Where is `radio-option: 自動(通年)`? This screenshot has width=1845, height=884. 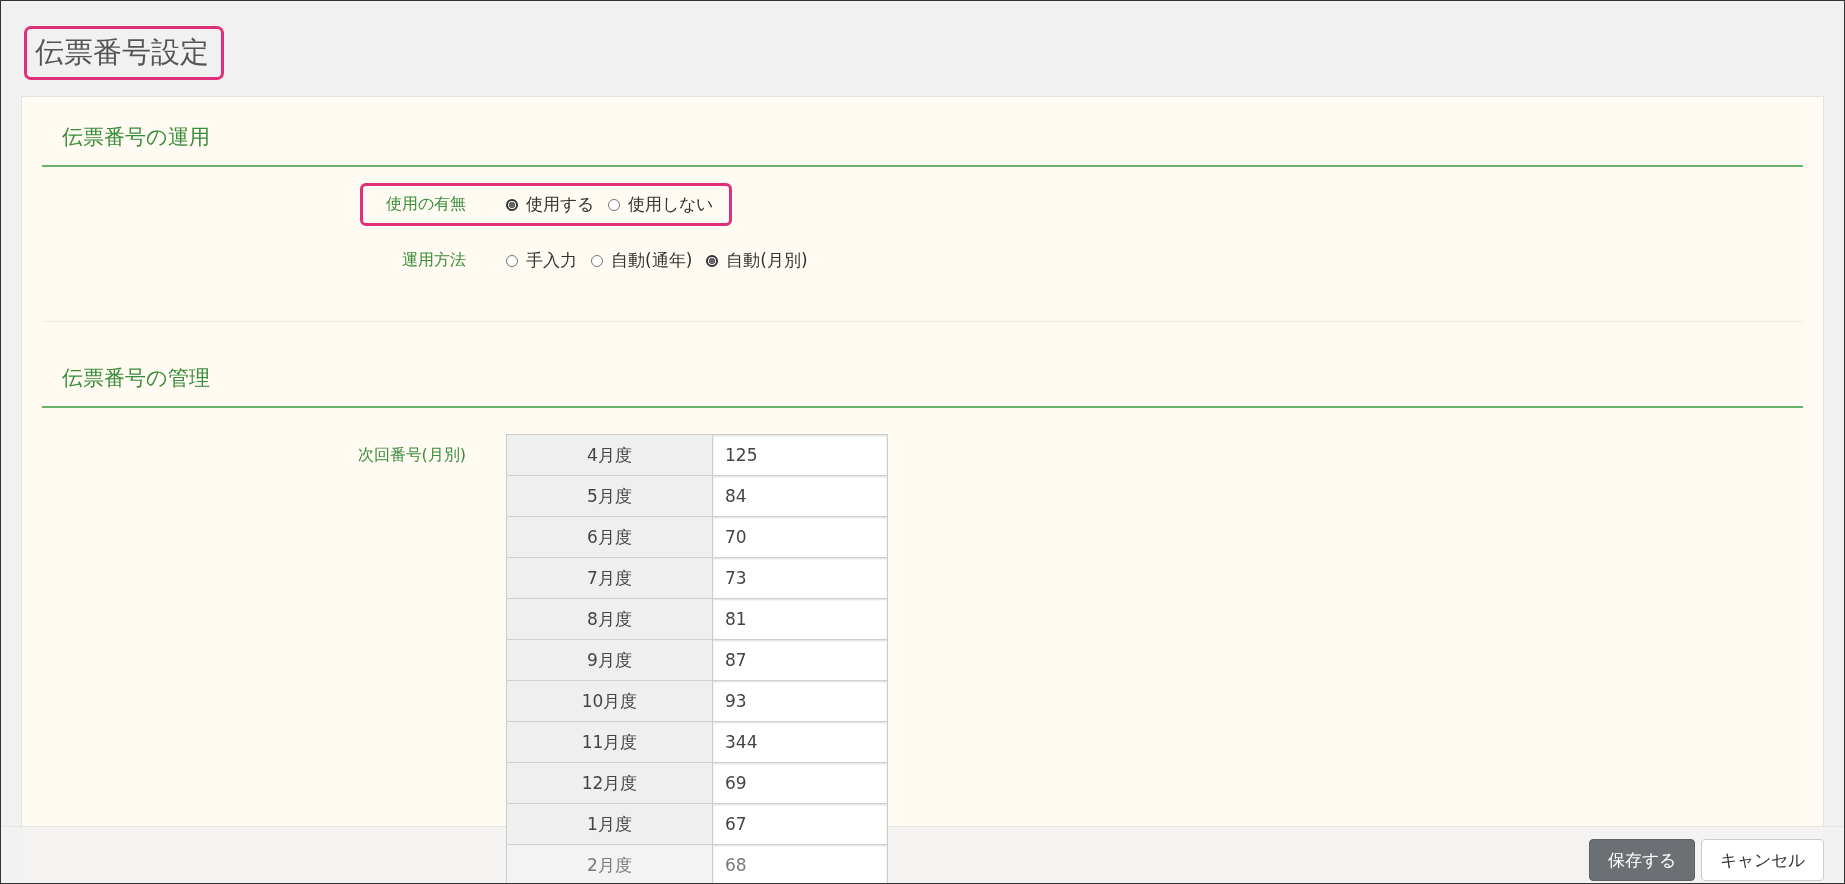
radio-option: 自動(通年) is located at coordinates (642, 260).